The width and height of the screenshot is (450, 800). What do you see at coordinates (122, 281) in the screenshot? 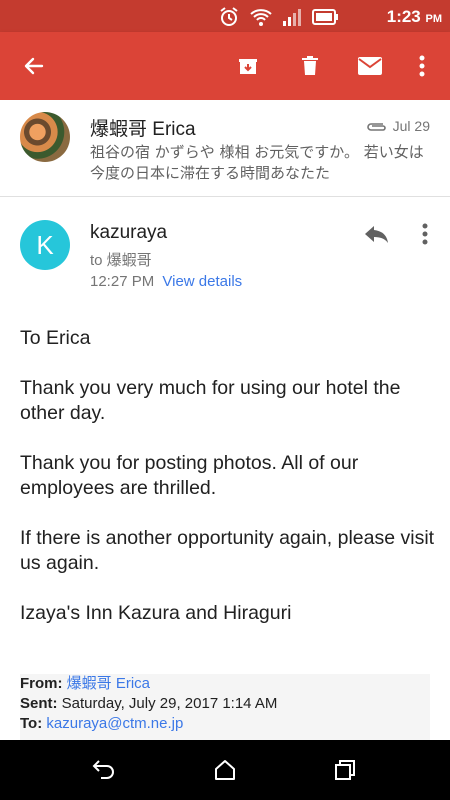
I see `message-time: 12:27 PM` at bounding box center [122, 281].